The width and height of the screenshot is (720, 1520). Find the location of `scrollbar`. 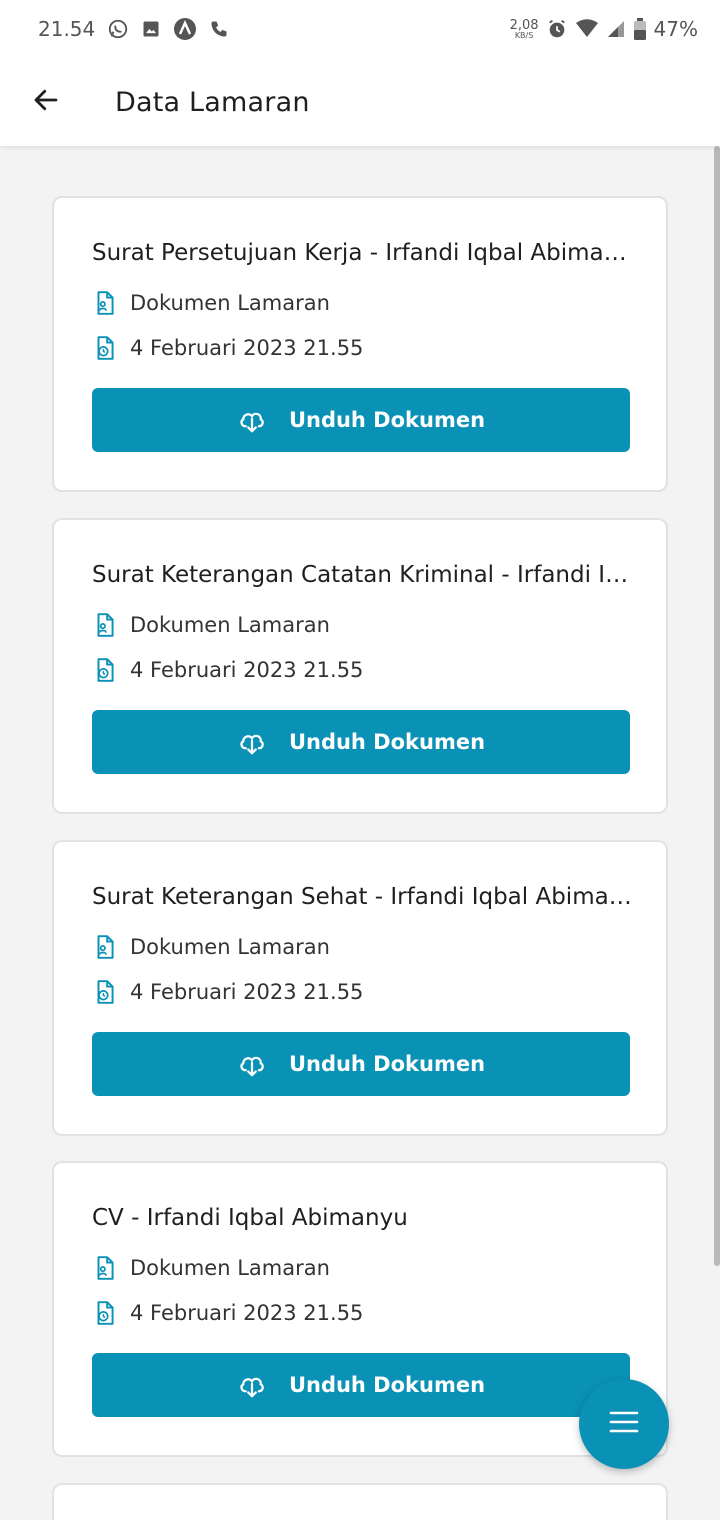

scrollbar is located at coordinates (717, 706).